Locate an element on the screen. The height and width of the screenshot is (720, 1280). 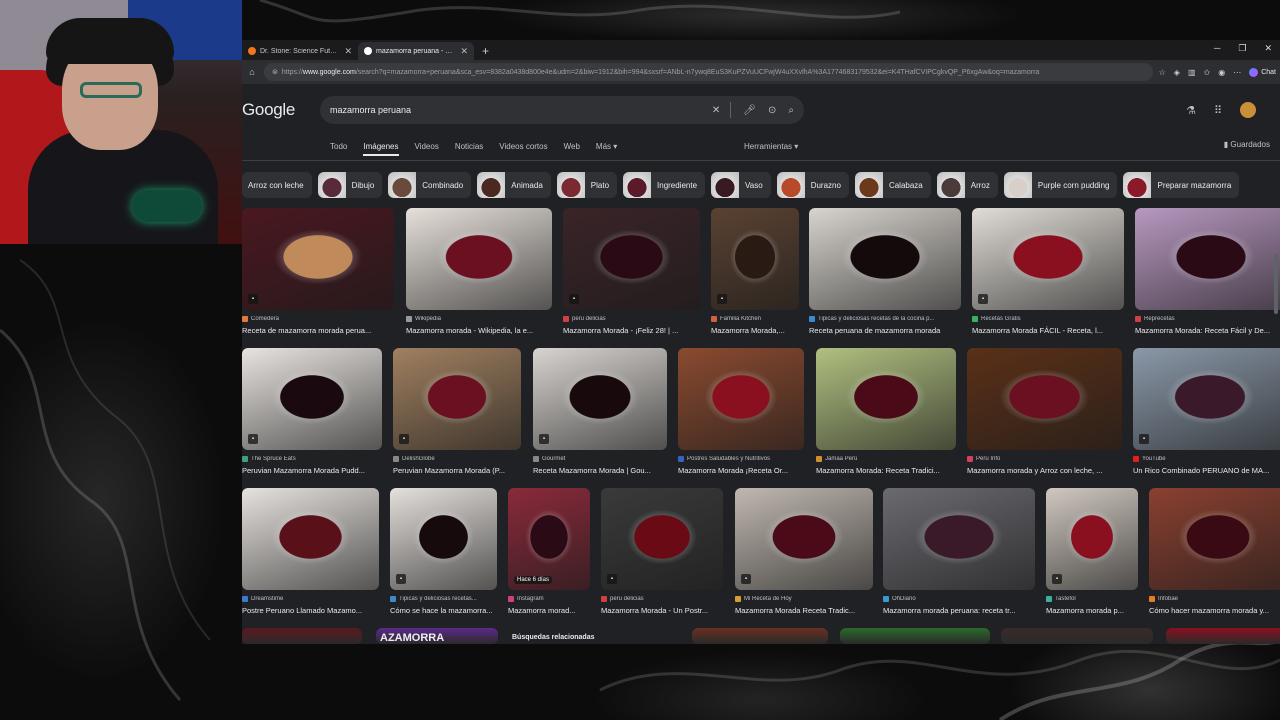
chip-purple-corn-pudding: Purple corn pudding is located at coordinates (1060, 185).